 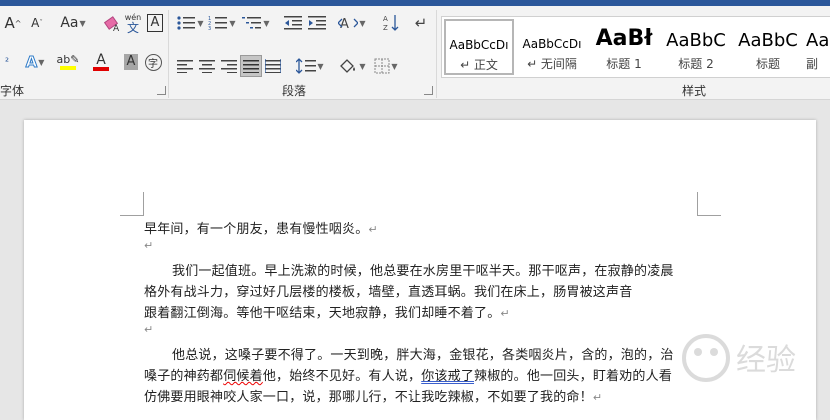 What do you see at coordinates (373, 397) in the screenshot?
I see `doc-line-9: 仿佛要用眼神咬人家一口，说，那哪儿行，不让我吃辣椒，不如要了我的命！↵` at bounding box center [373, 397].